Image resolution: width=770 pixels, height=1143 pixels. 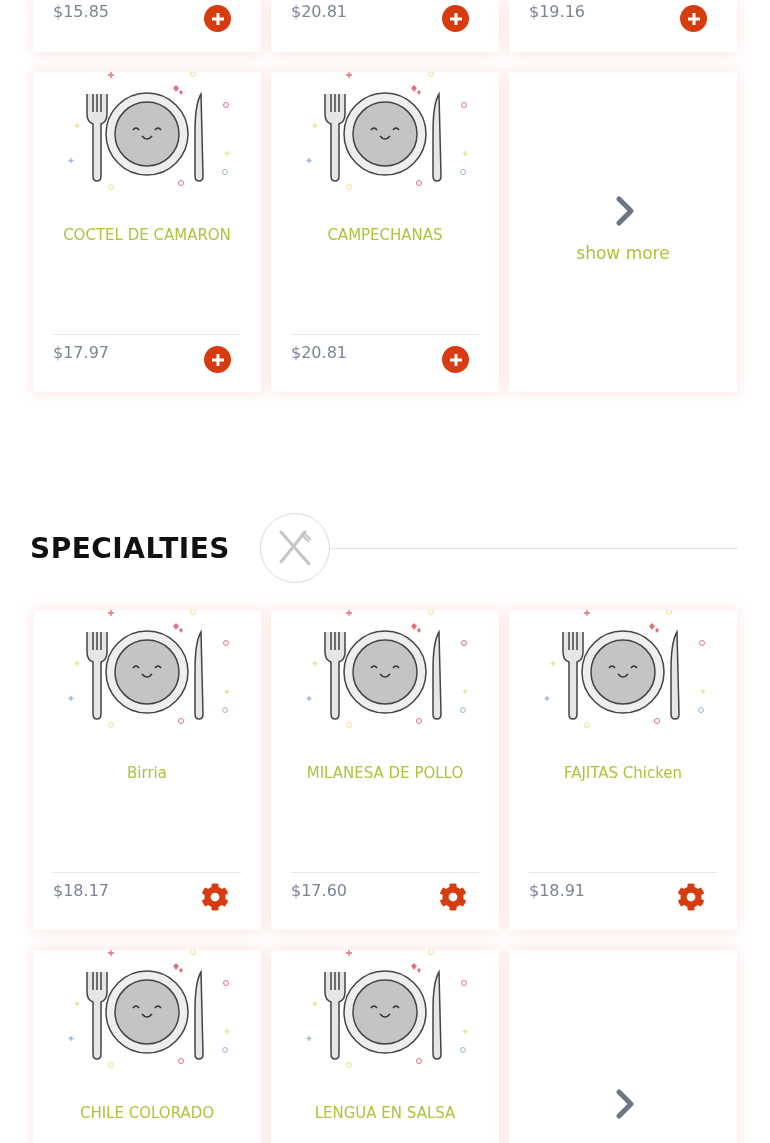 I want to click on dish-card: Birria $18.17, so click(x=147, y=770).